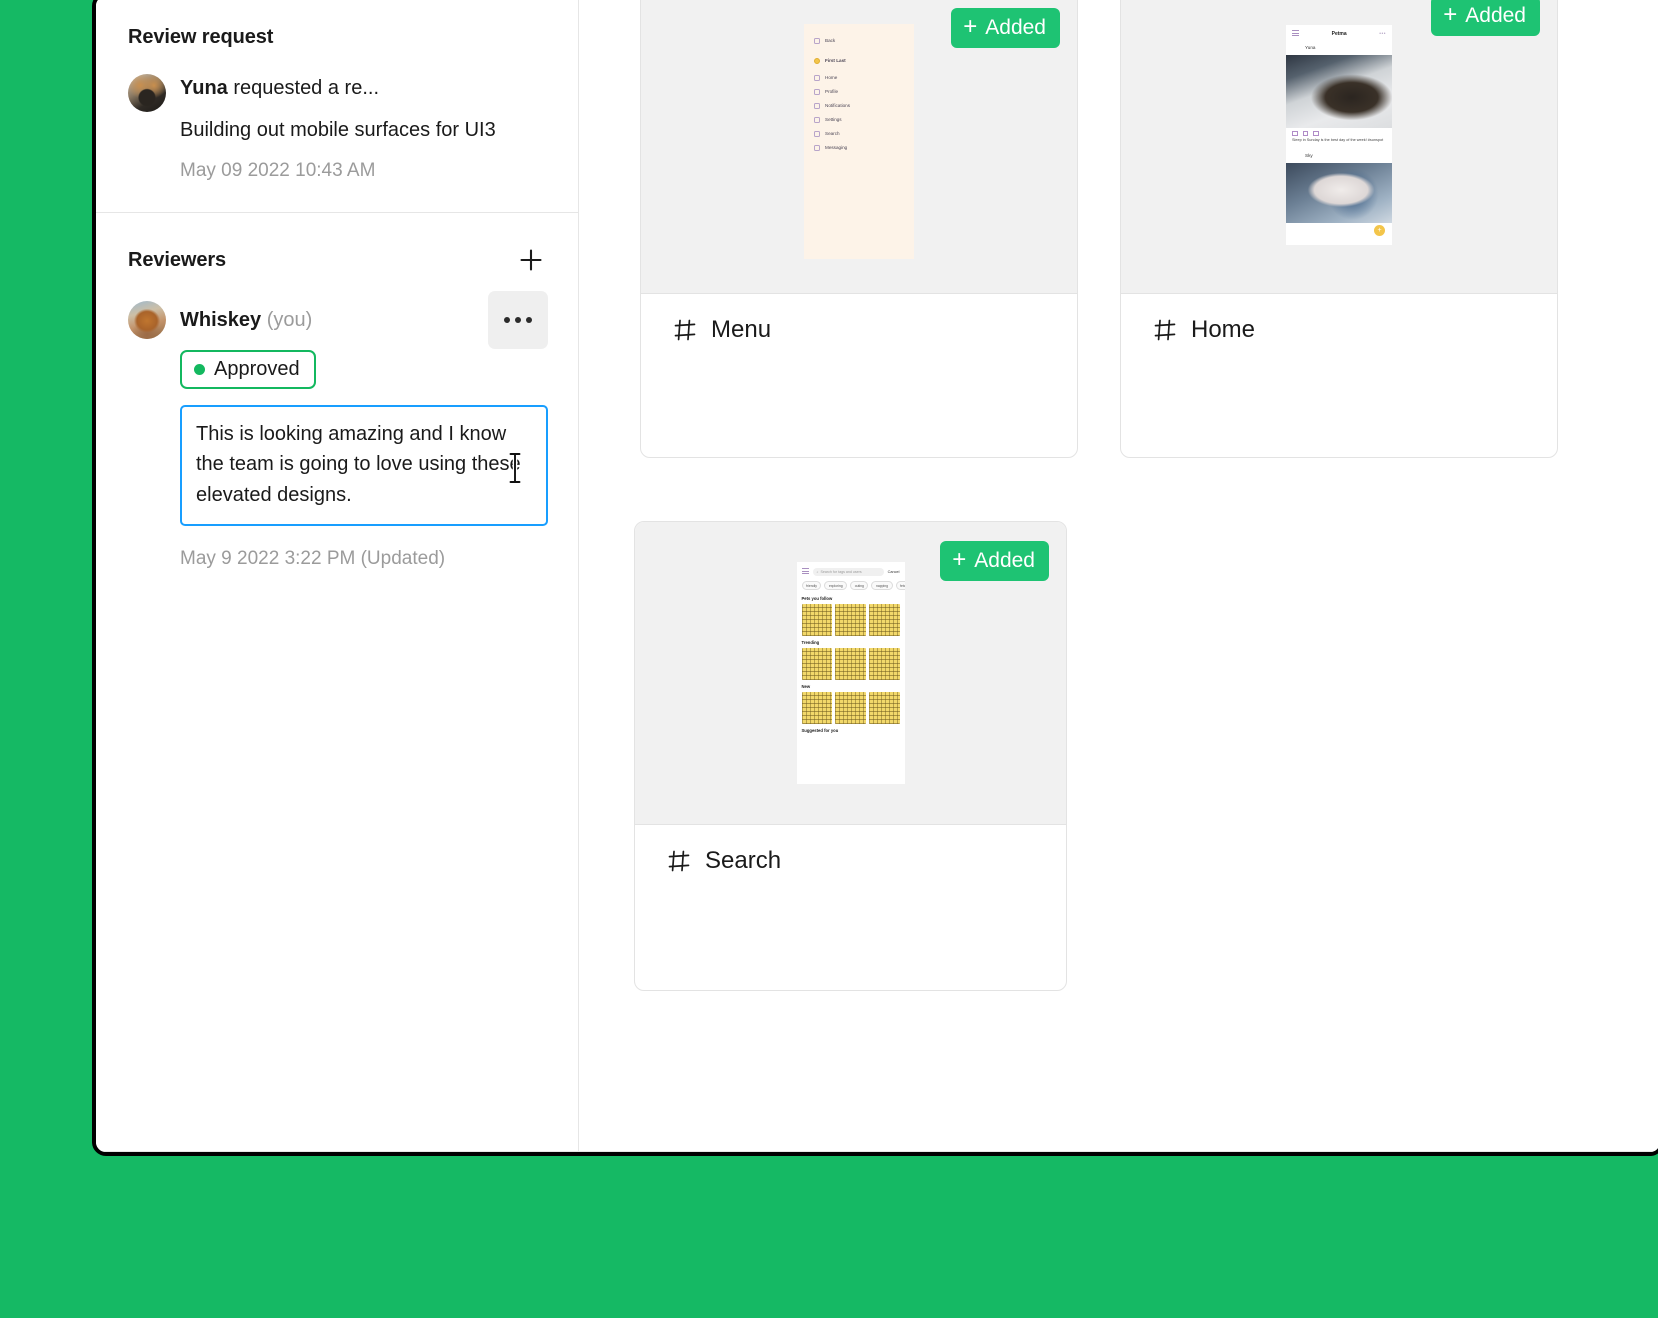  I want to click on post-author: Sky, so click(1339, 155).